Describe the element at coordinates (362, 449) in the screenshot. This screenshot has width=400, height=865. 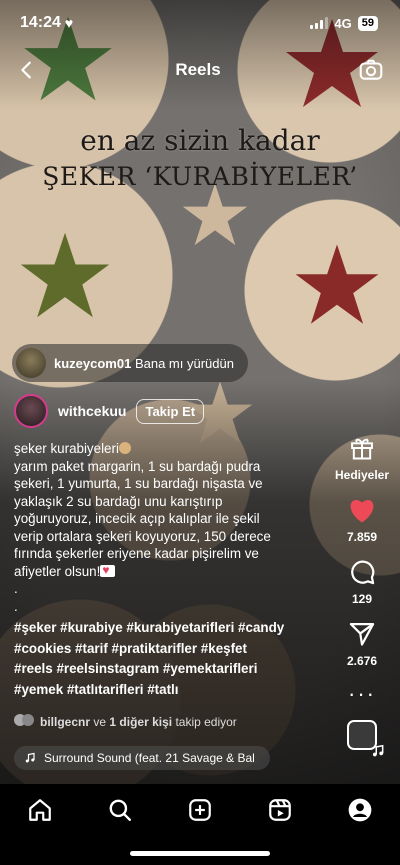
I see `gift-icon` at that location.